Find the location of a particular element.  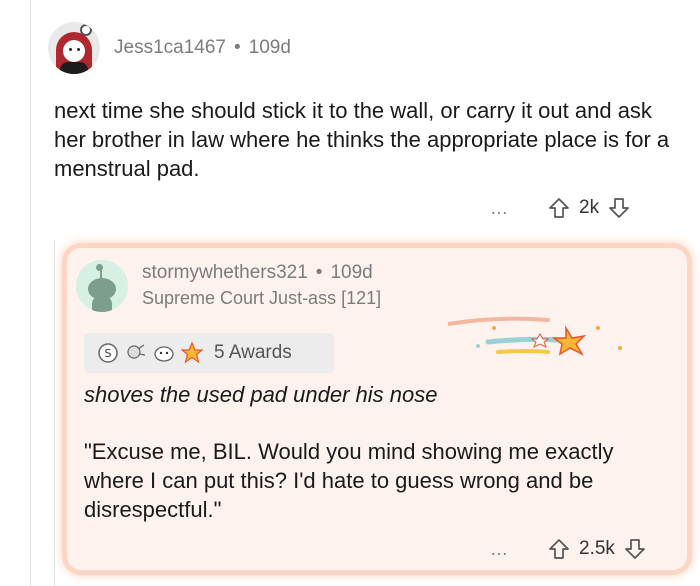

parent-comment-header: Jess1ca1467 • 109d is located at coordinates (169, 48).